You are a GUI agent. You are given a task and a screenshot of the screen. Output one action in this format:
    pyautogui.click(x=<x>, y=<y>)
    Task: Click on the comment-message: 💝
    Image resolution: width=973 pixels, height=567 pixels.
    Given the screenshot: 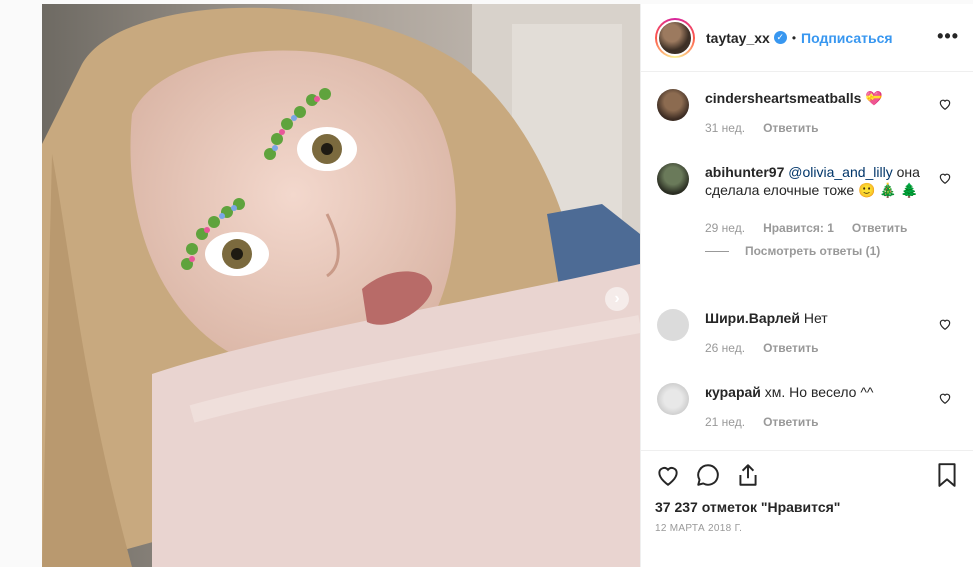 What is the action you would take?
    pyautogui.click(x=874, y=98)
    